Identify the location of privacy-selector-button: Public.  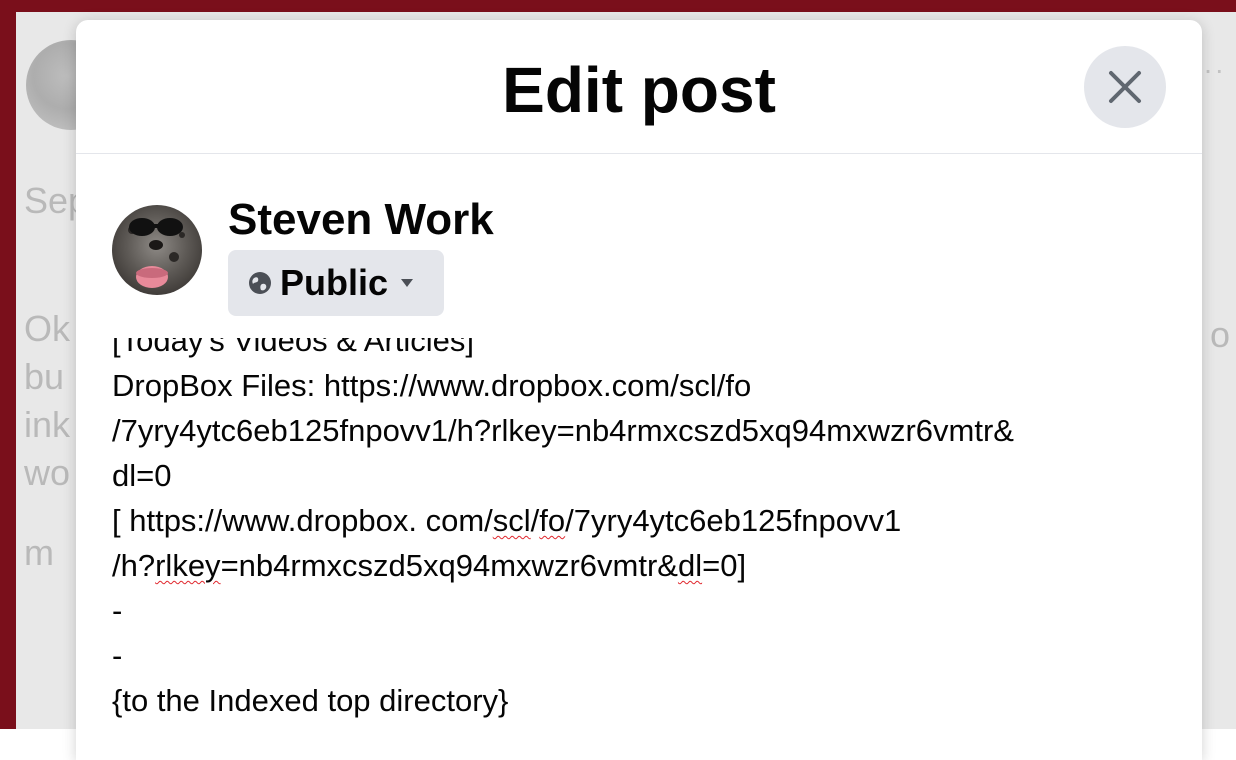
(336, 283).